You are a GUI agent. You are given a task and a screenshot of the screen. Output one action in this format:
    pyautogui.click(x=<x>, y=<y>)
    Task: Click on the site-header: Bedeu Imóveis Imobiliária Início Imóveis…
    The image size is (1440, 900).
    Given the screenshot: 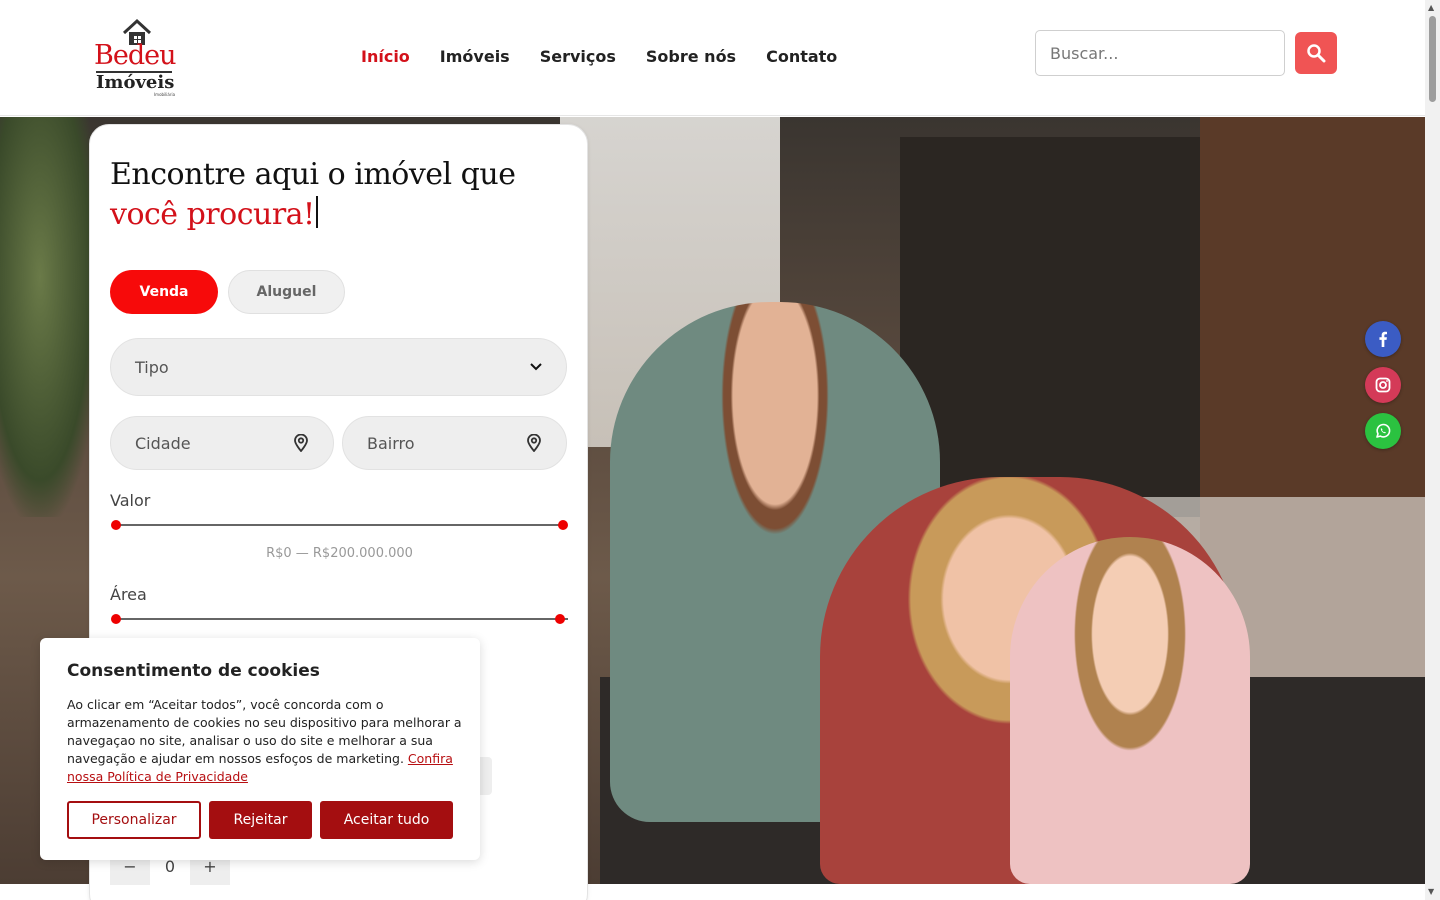 What is the action you would take?
    pyautogui.click(x=712, y=58)
    